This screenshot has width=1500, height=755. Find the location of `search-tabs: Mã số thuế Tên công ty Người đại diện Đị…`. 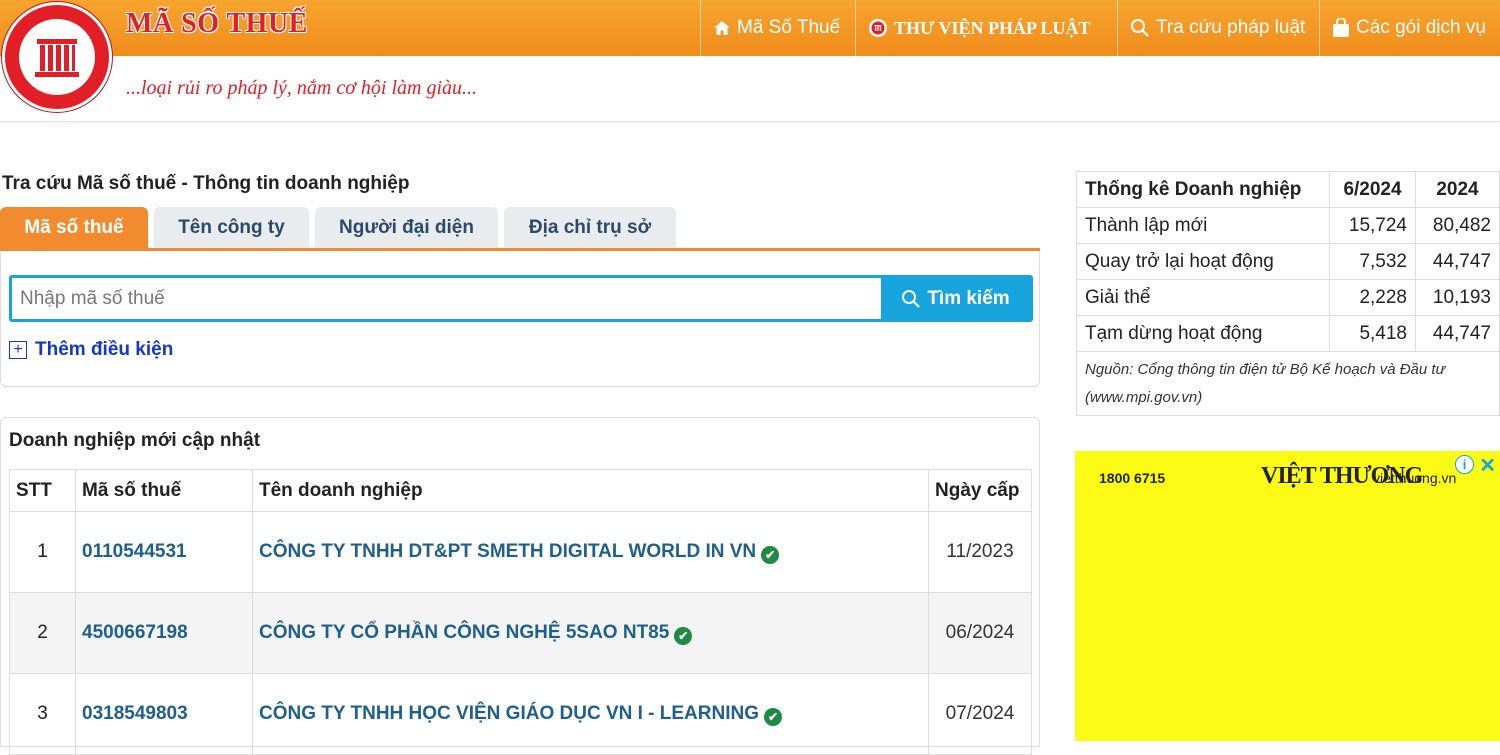

search-tabs: Mã số thuế Tên công ty Người đại diện Đị… is located at coordinates (520, 229).